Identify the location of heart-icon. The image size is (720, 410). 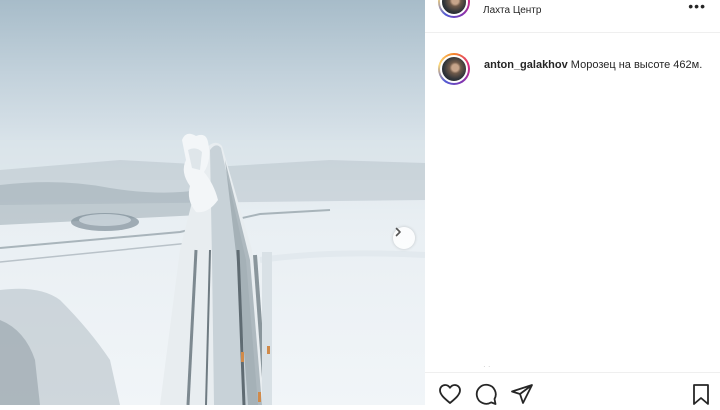
(450, 394).